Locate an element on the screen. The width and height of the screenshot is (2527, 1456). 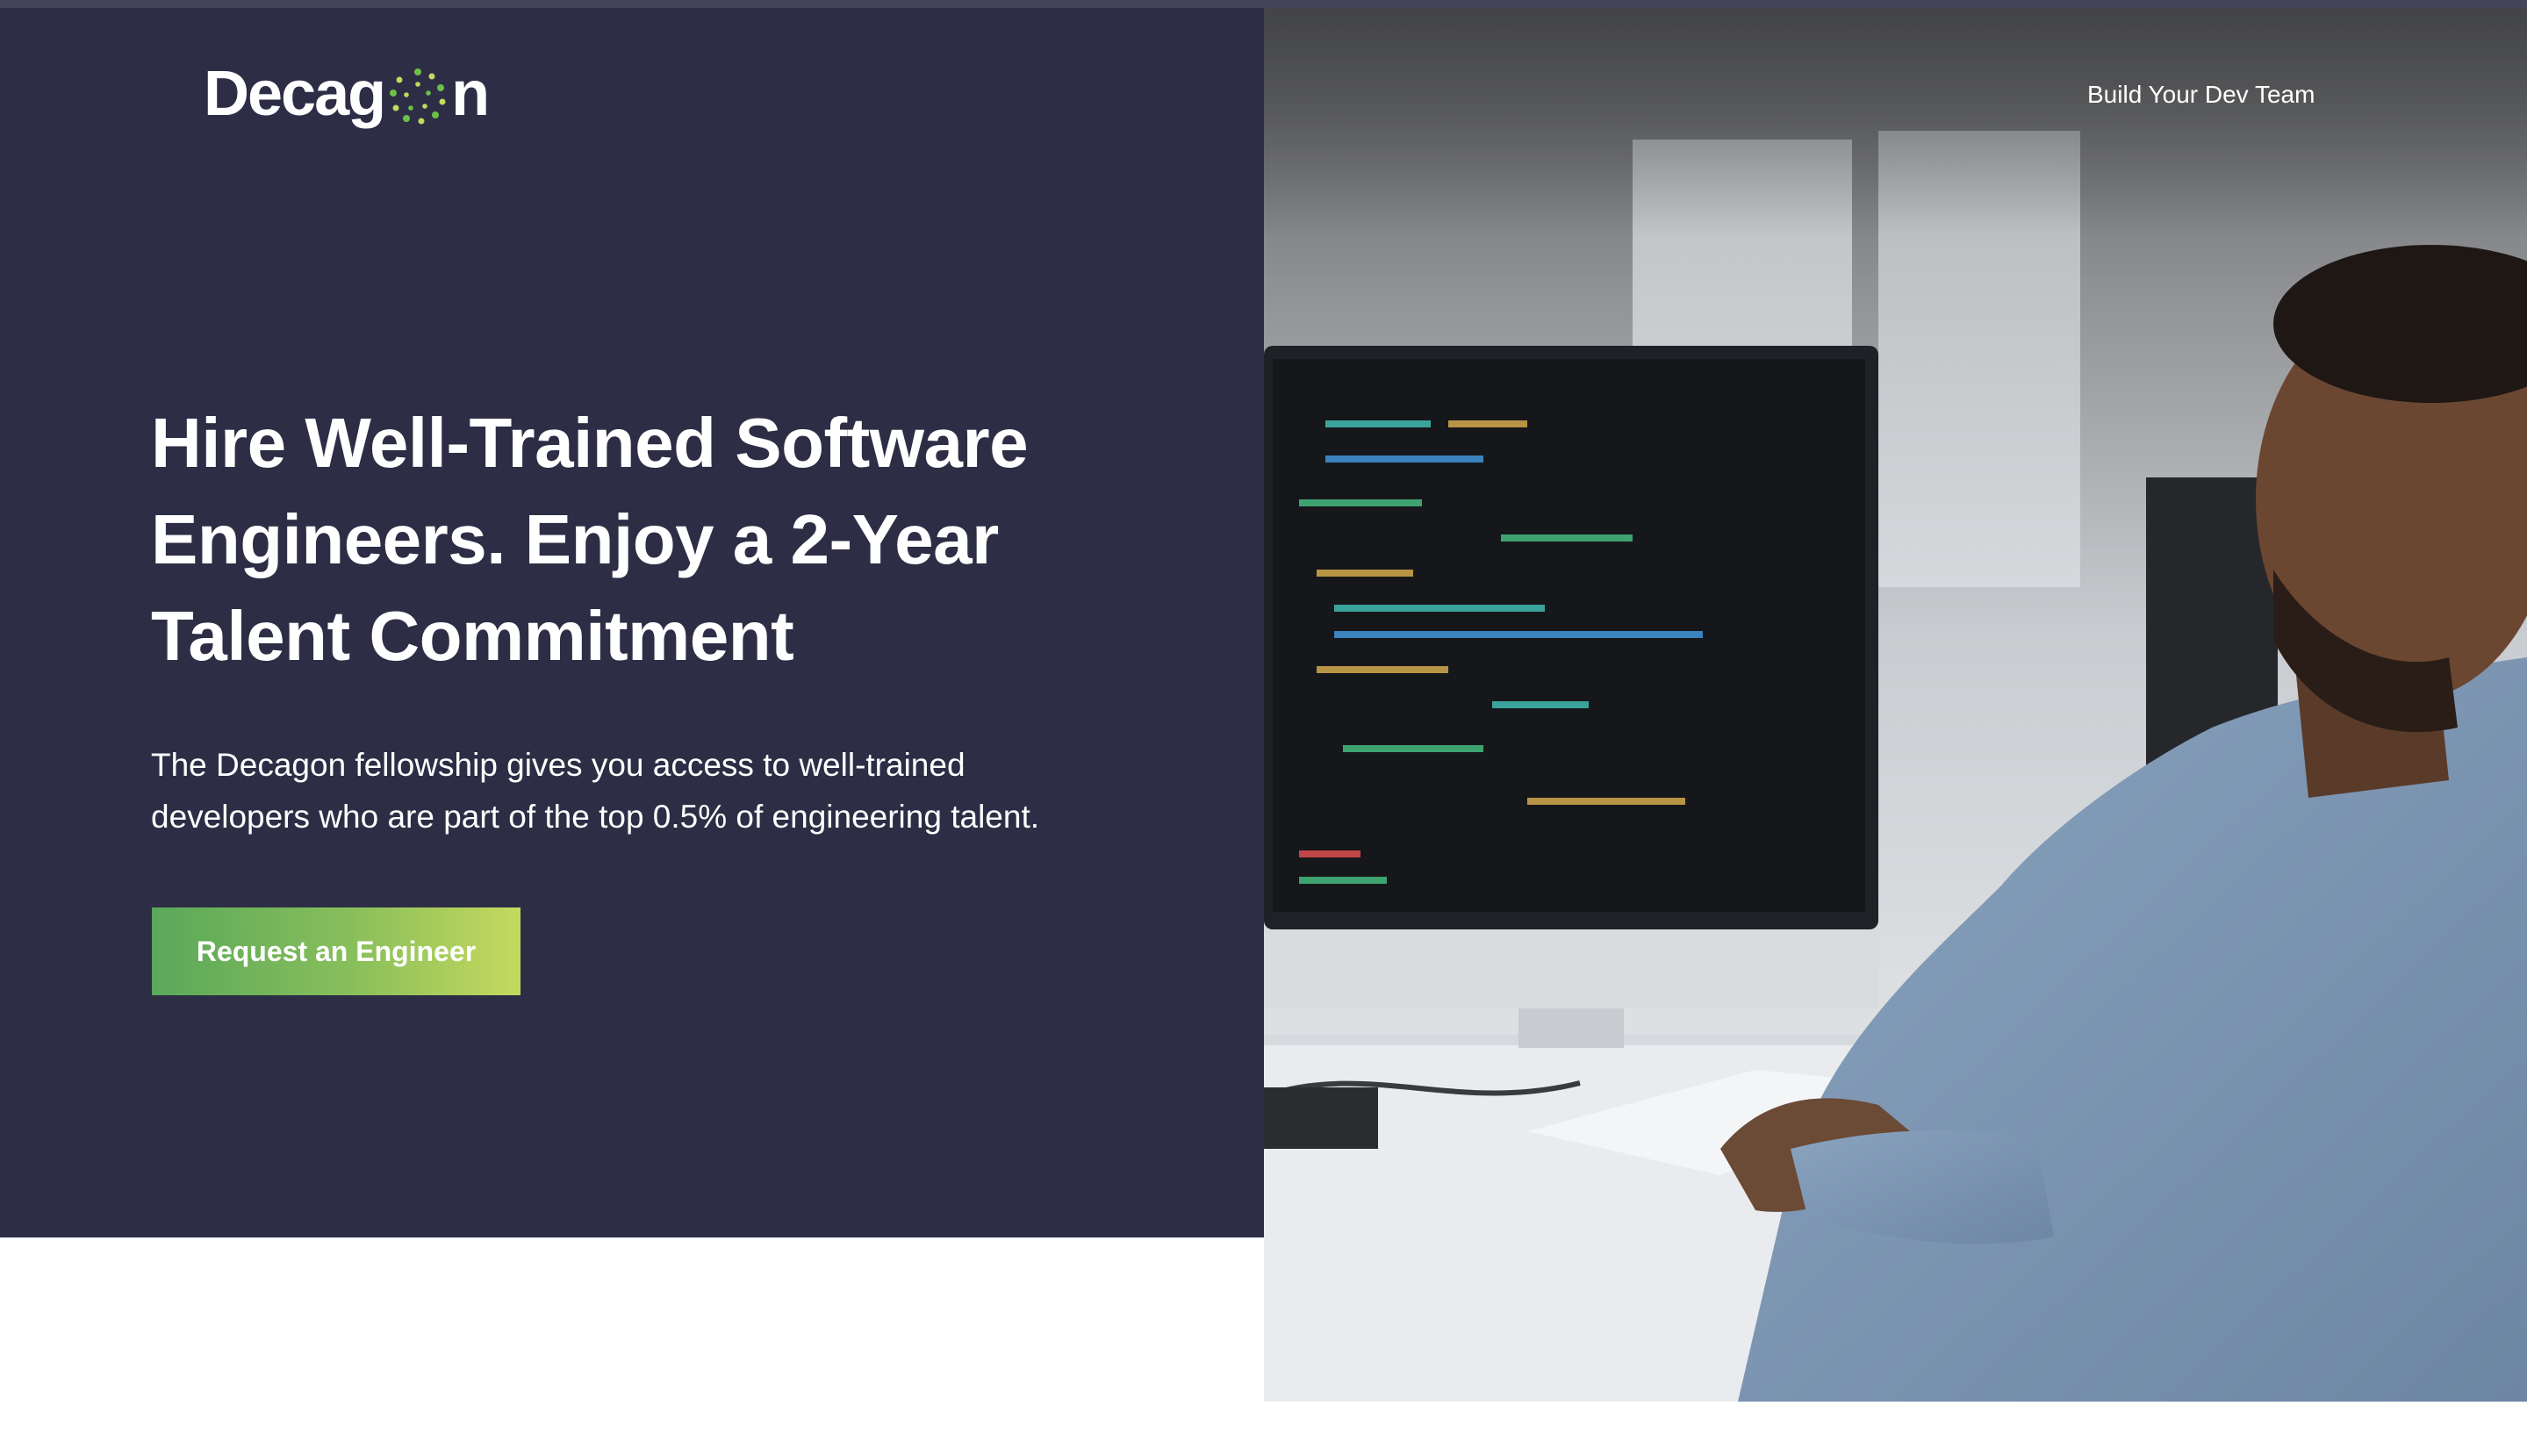
build-dev-team-link: Build Your Dev Team is located at coordinates (2201, 95).